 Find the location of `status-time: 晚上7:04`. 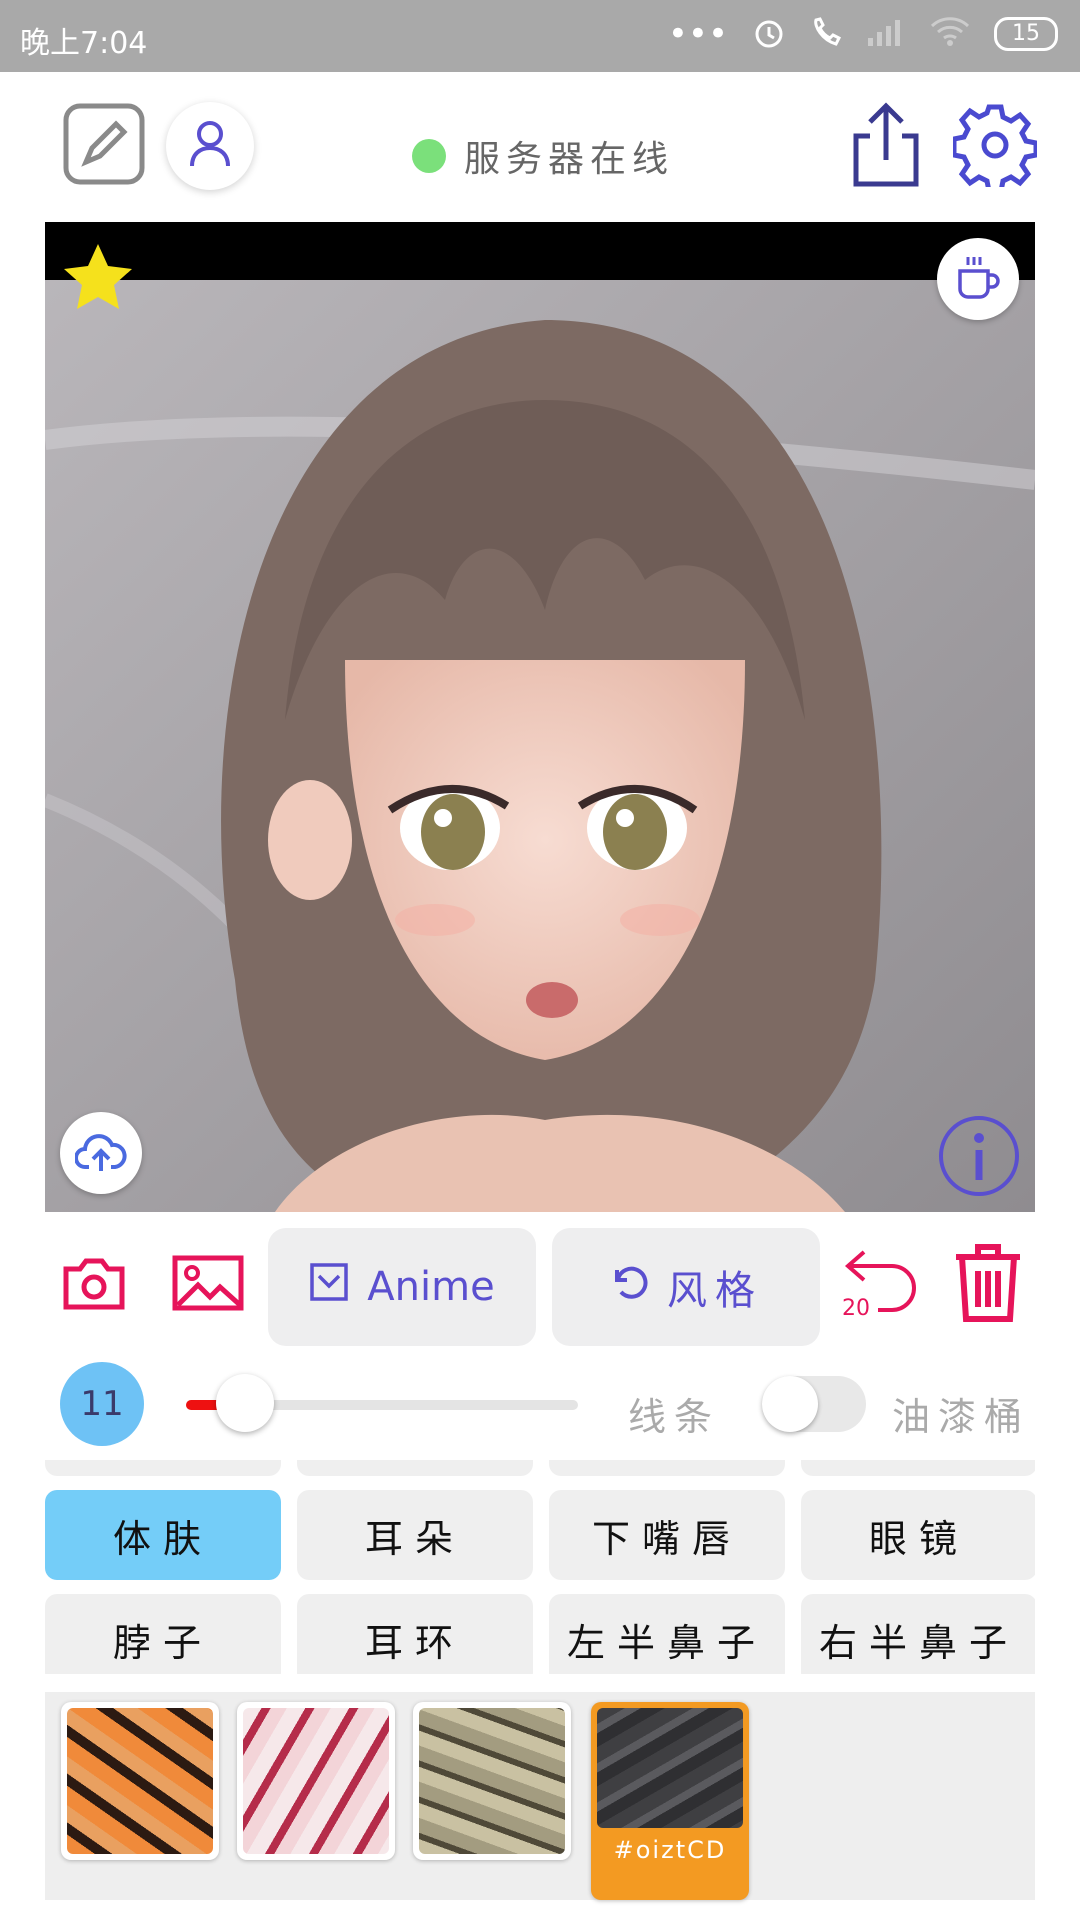

status-time: 晚上7:04 is located at coordinates (84, 43).